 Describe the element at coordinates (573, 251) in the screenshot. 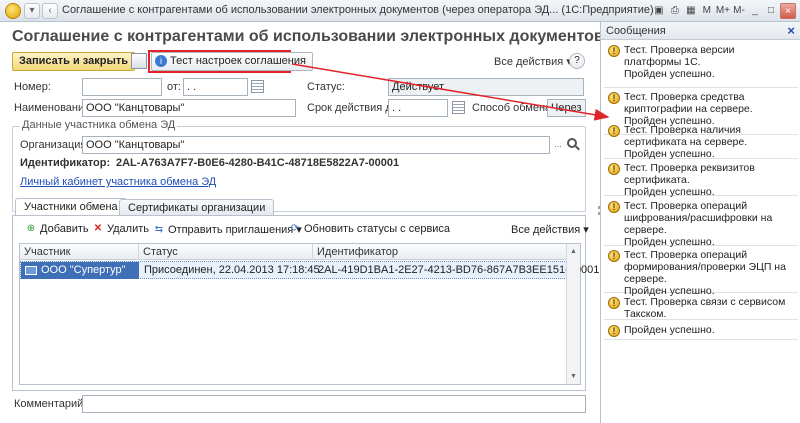

I see `scroll-up-icon: ▲` at that location.